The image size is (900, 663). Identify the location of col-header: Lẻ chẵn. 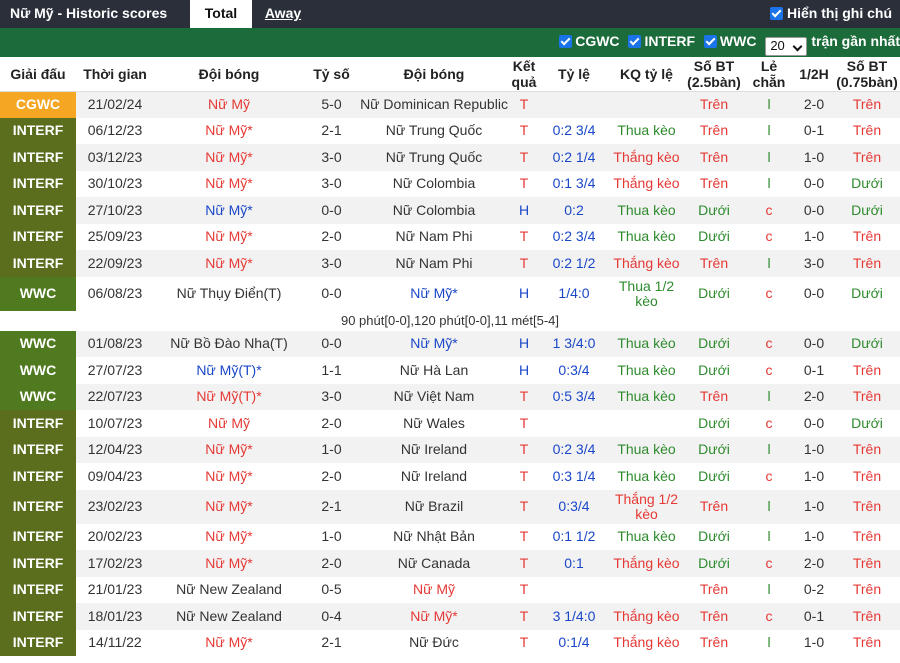
(769, 74).